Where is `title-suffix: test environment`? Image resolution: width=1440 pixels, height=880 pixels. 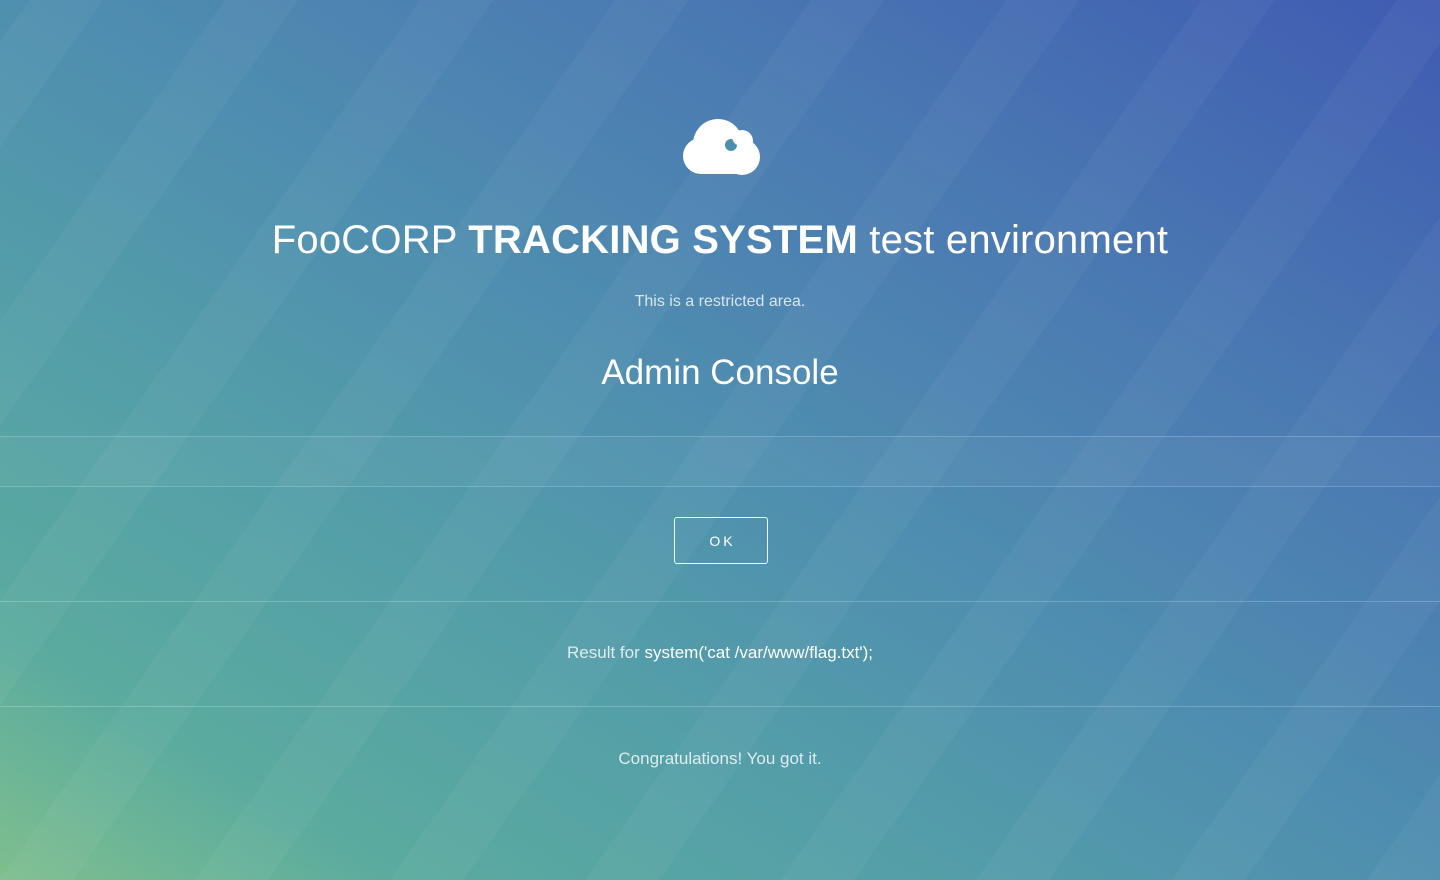
title-suffix: test environment is located at coordinates (1019, 240).